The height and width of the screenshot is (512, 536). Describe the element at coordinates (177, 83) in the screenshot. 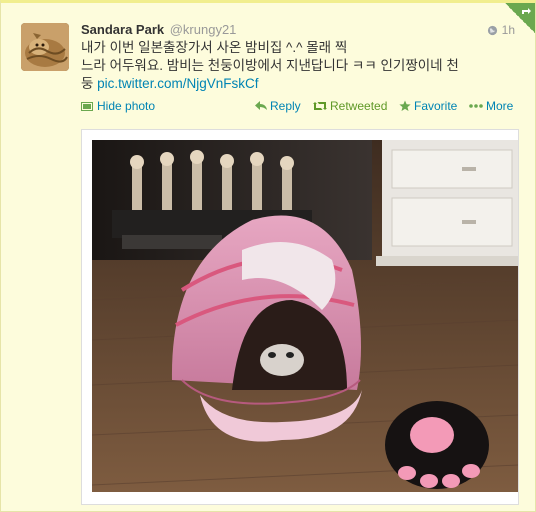

I see `photo-link: pic.twitter.com/NjgVnFskCf` at that location.